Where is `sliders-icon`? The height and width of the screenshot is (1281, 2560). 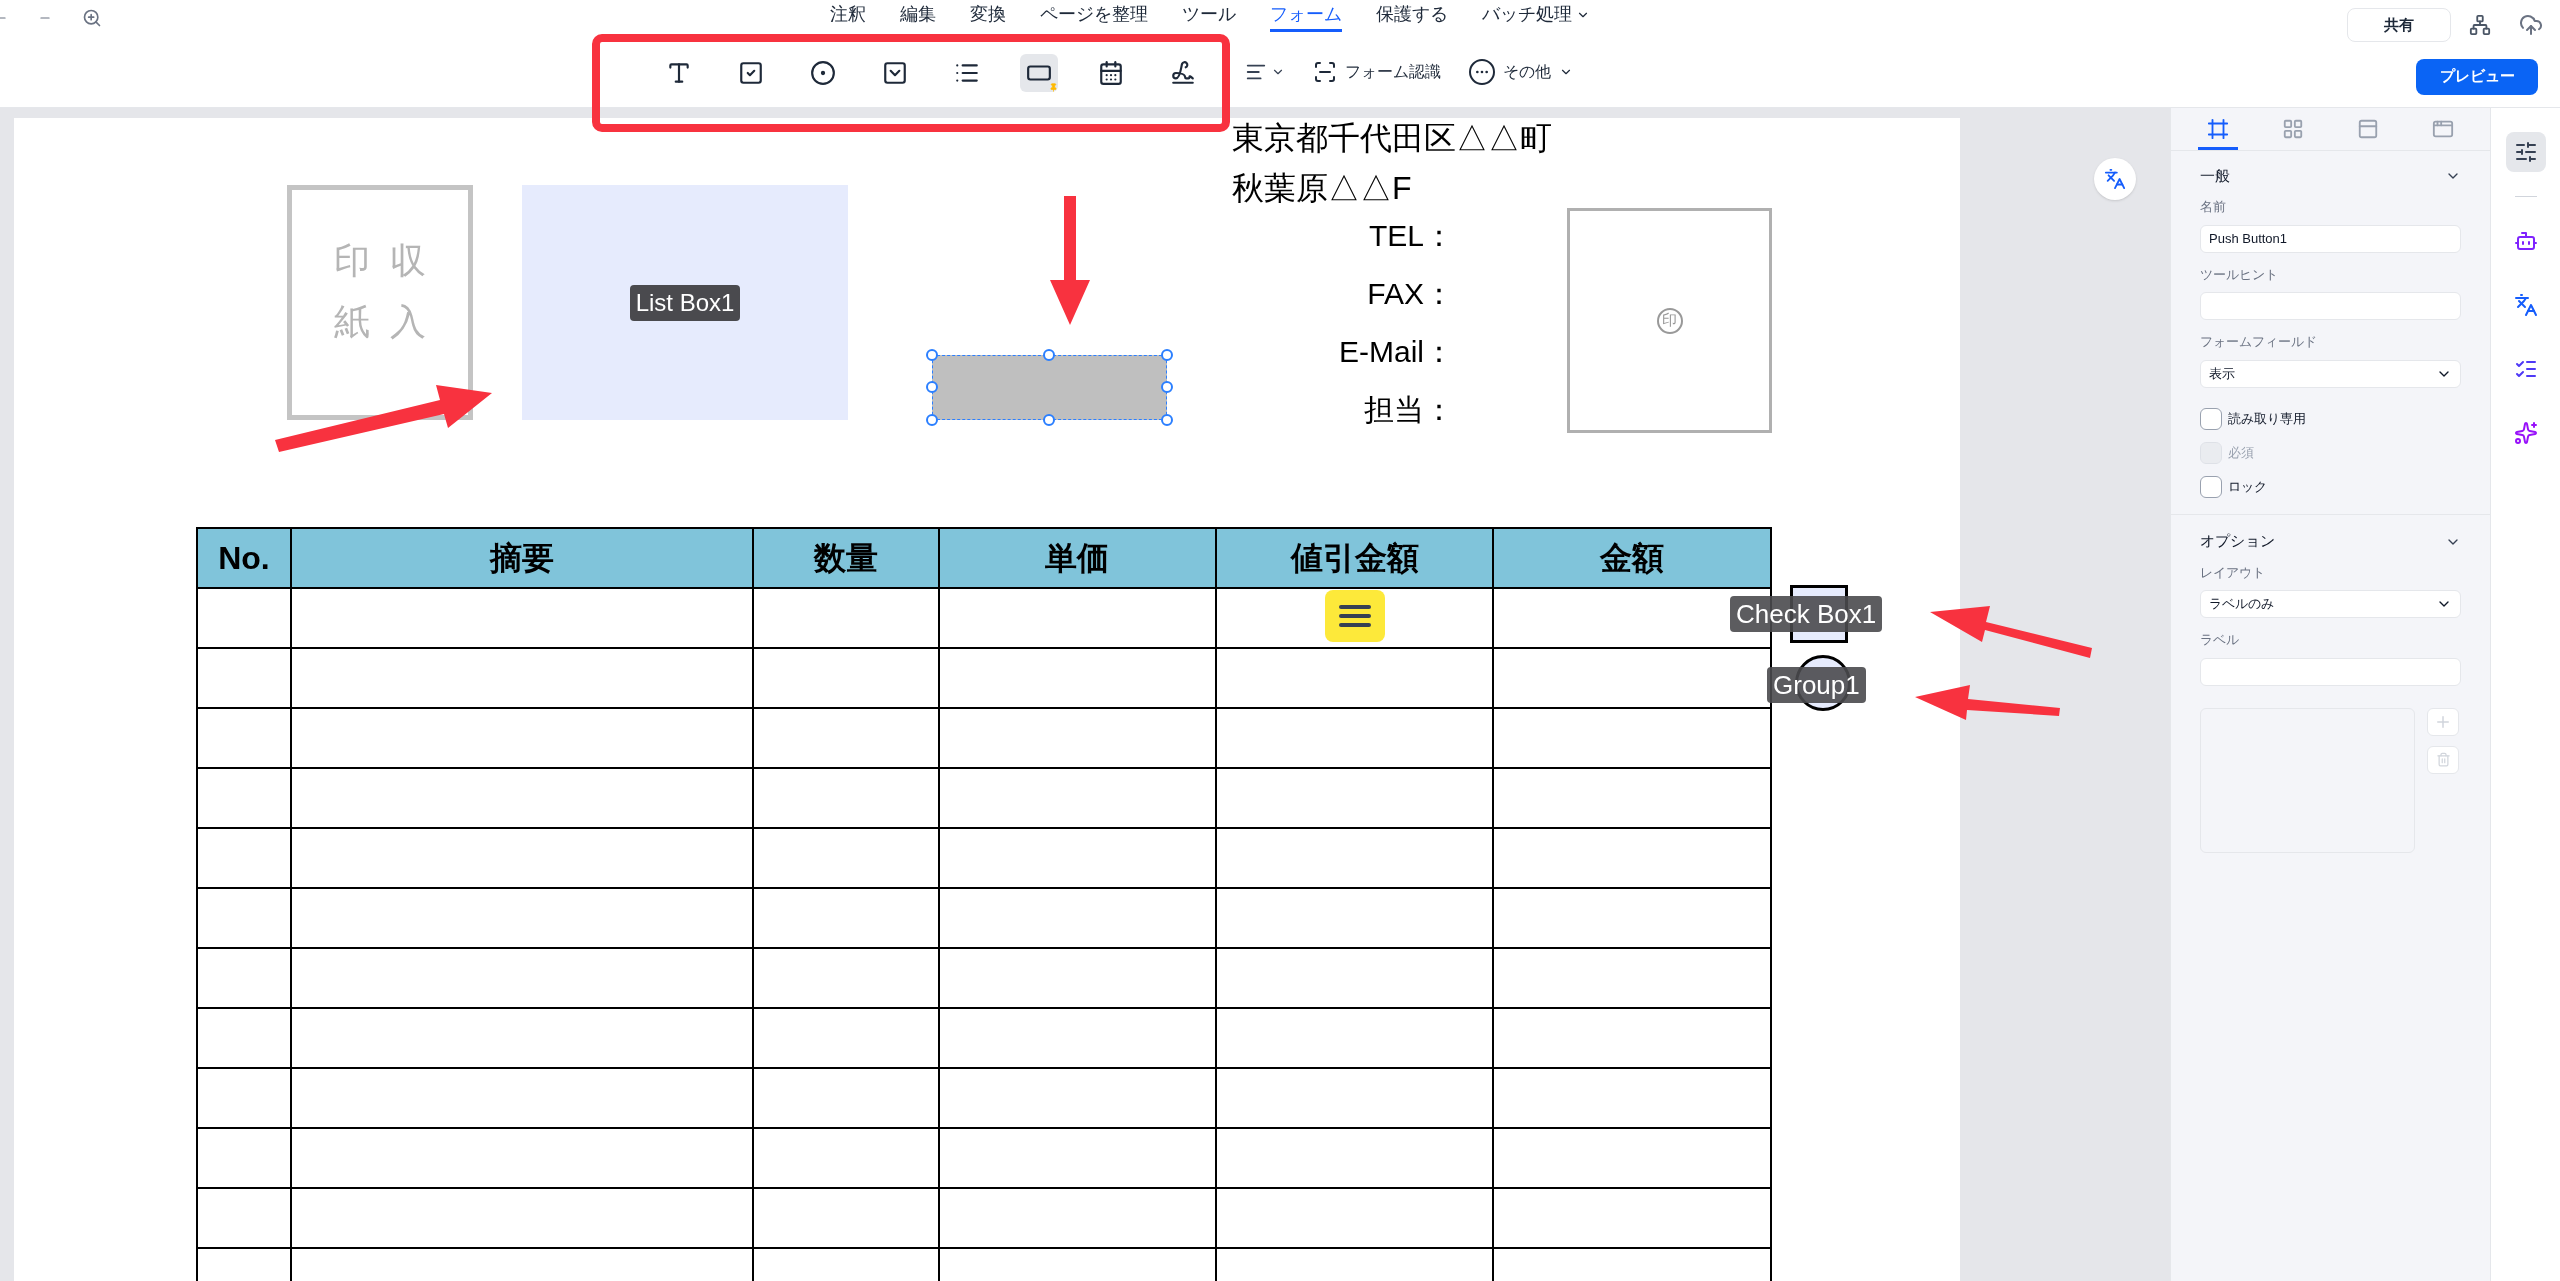
sliders-icon is located at coordinates (2525, 152).